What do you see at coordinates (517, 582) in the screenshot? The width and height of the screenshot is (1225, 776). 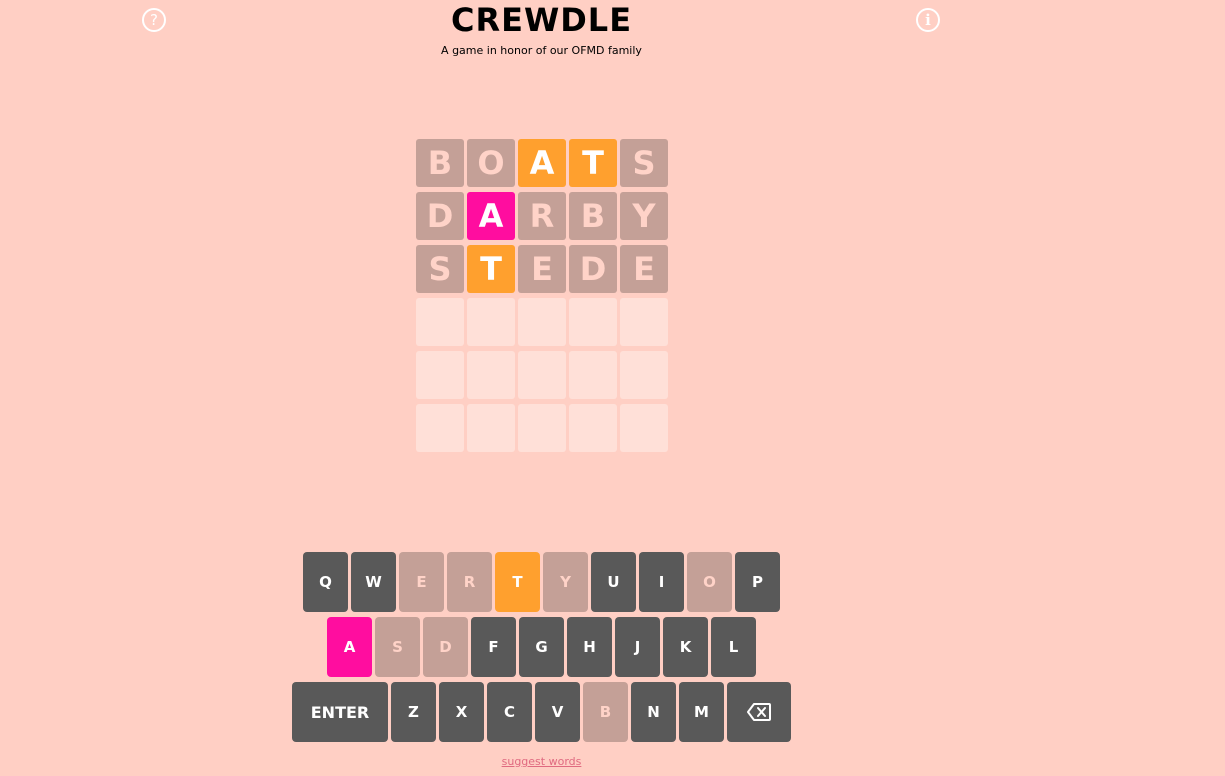 I see `key-t: T` at bounding box center [517, 582].